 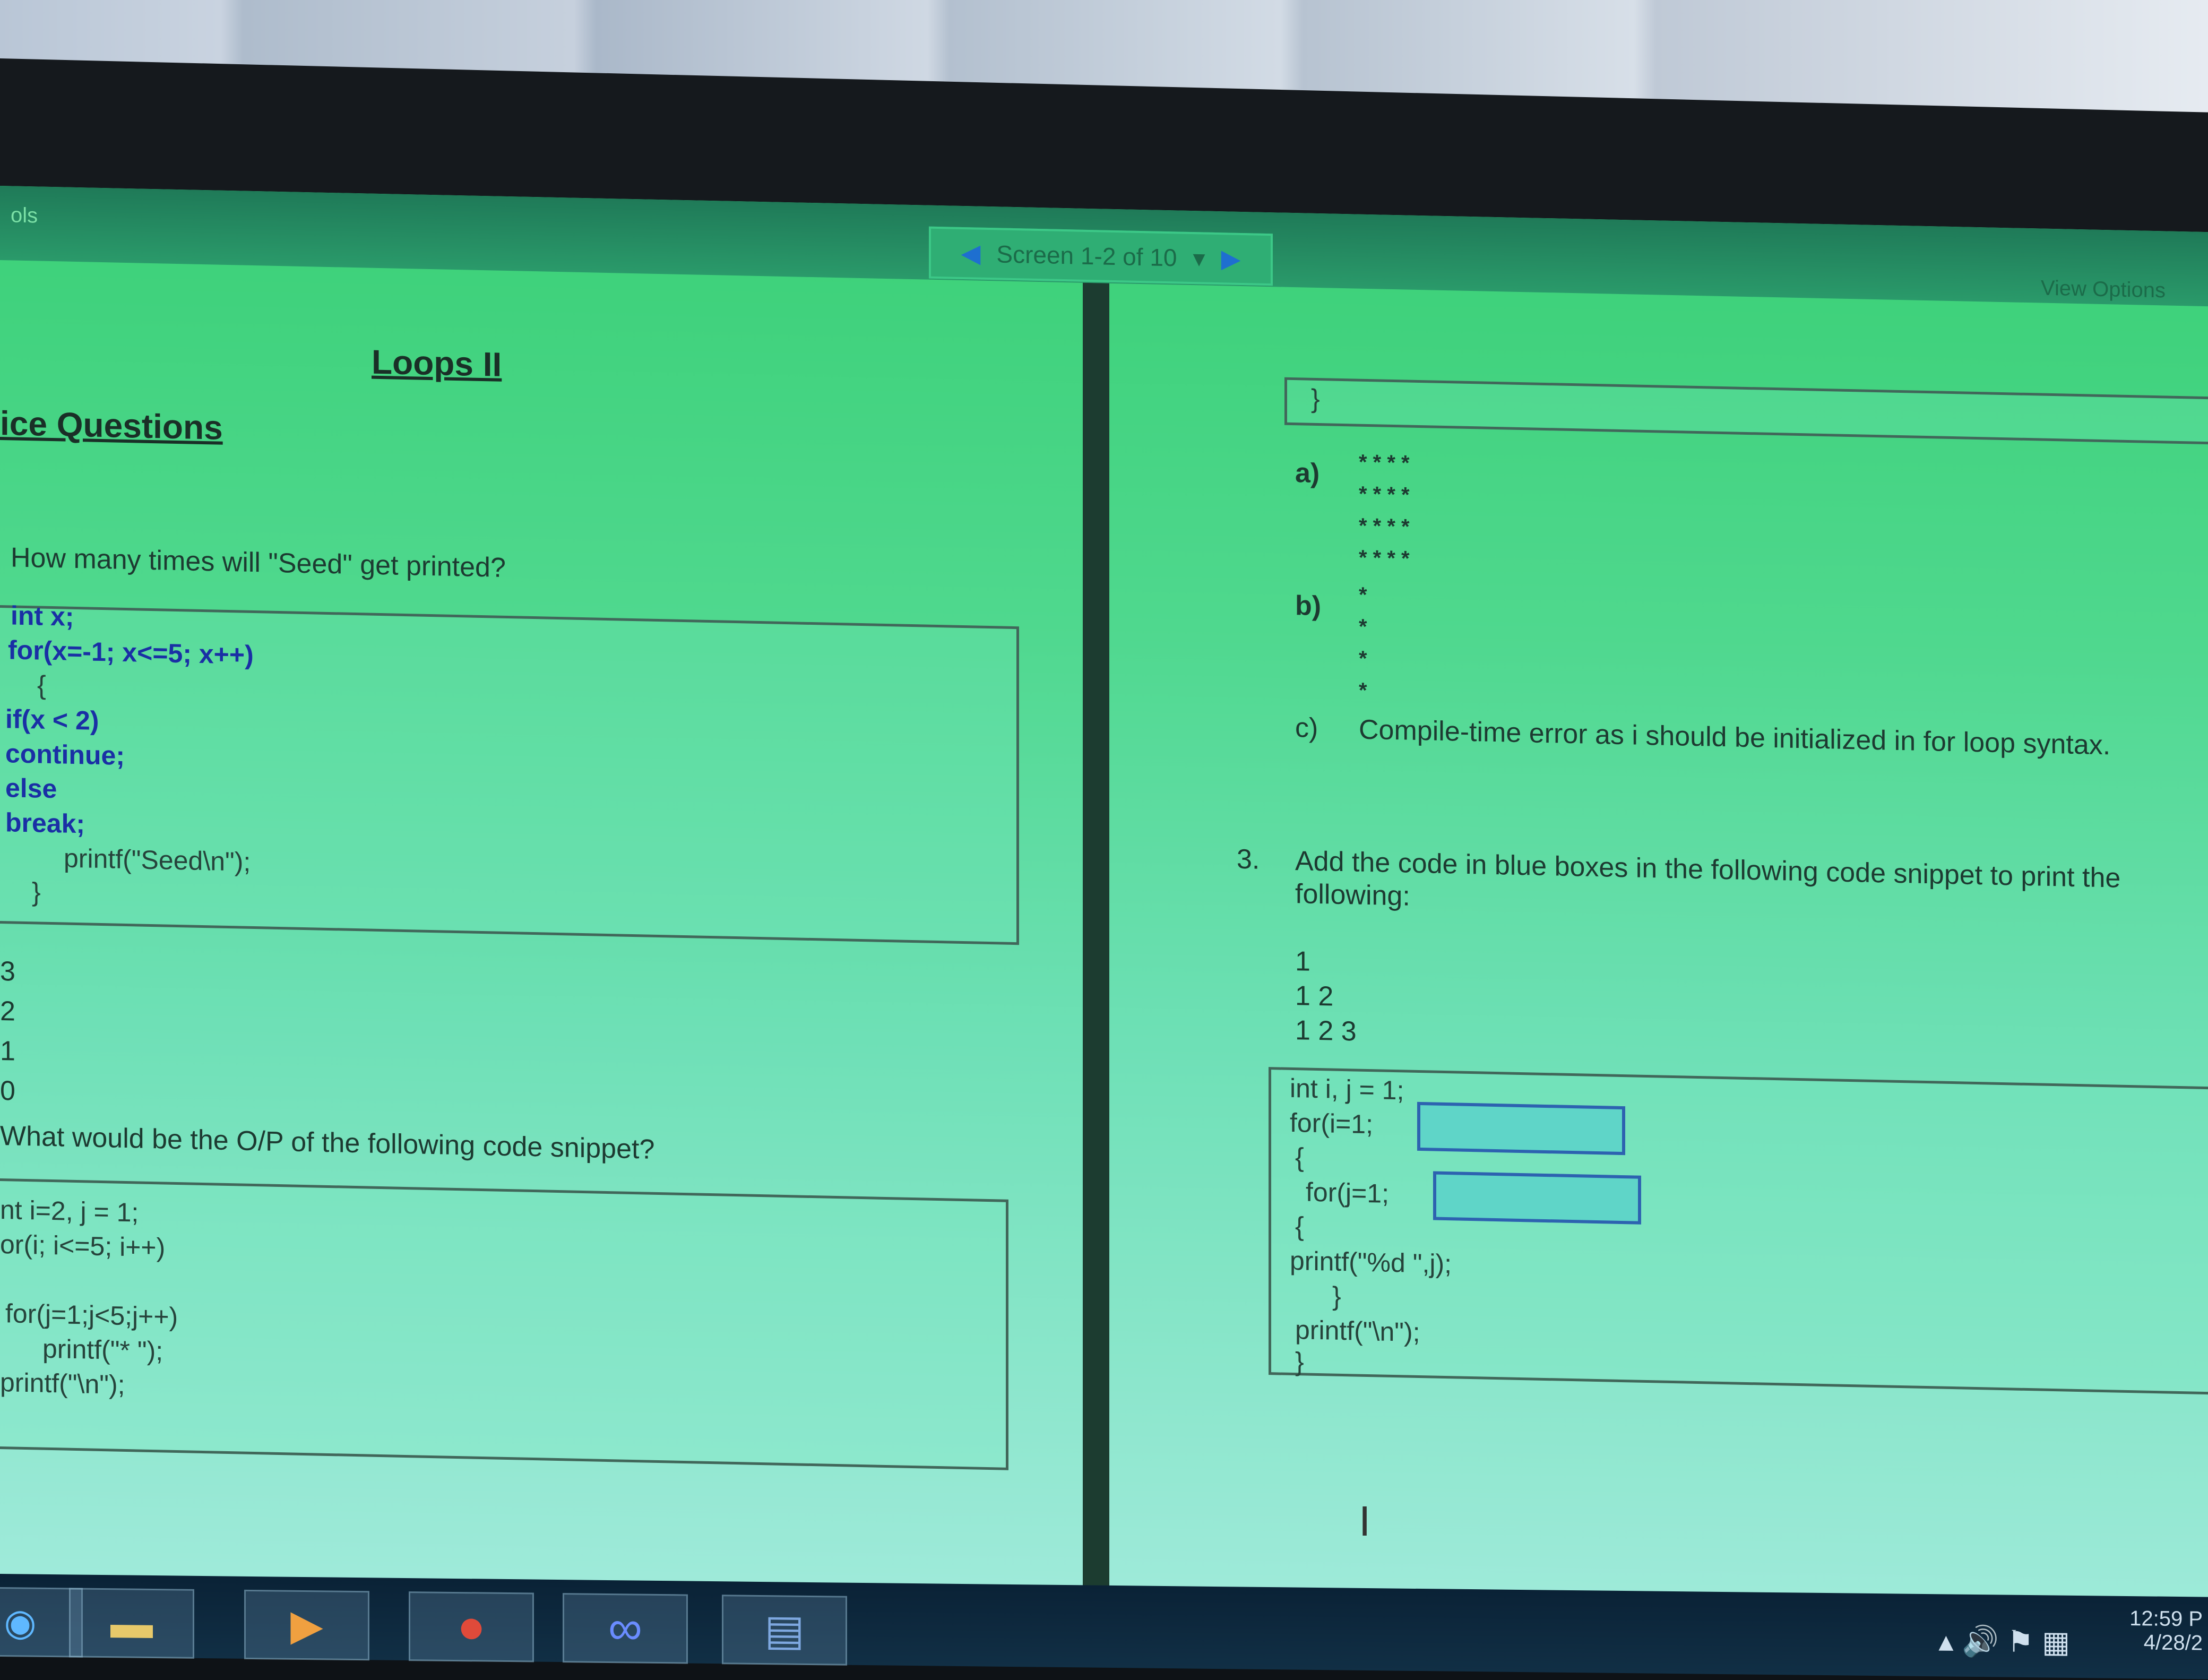 I want to click on code1-line: continue;, so click(x=65, y=754).